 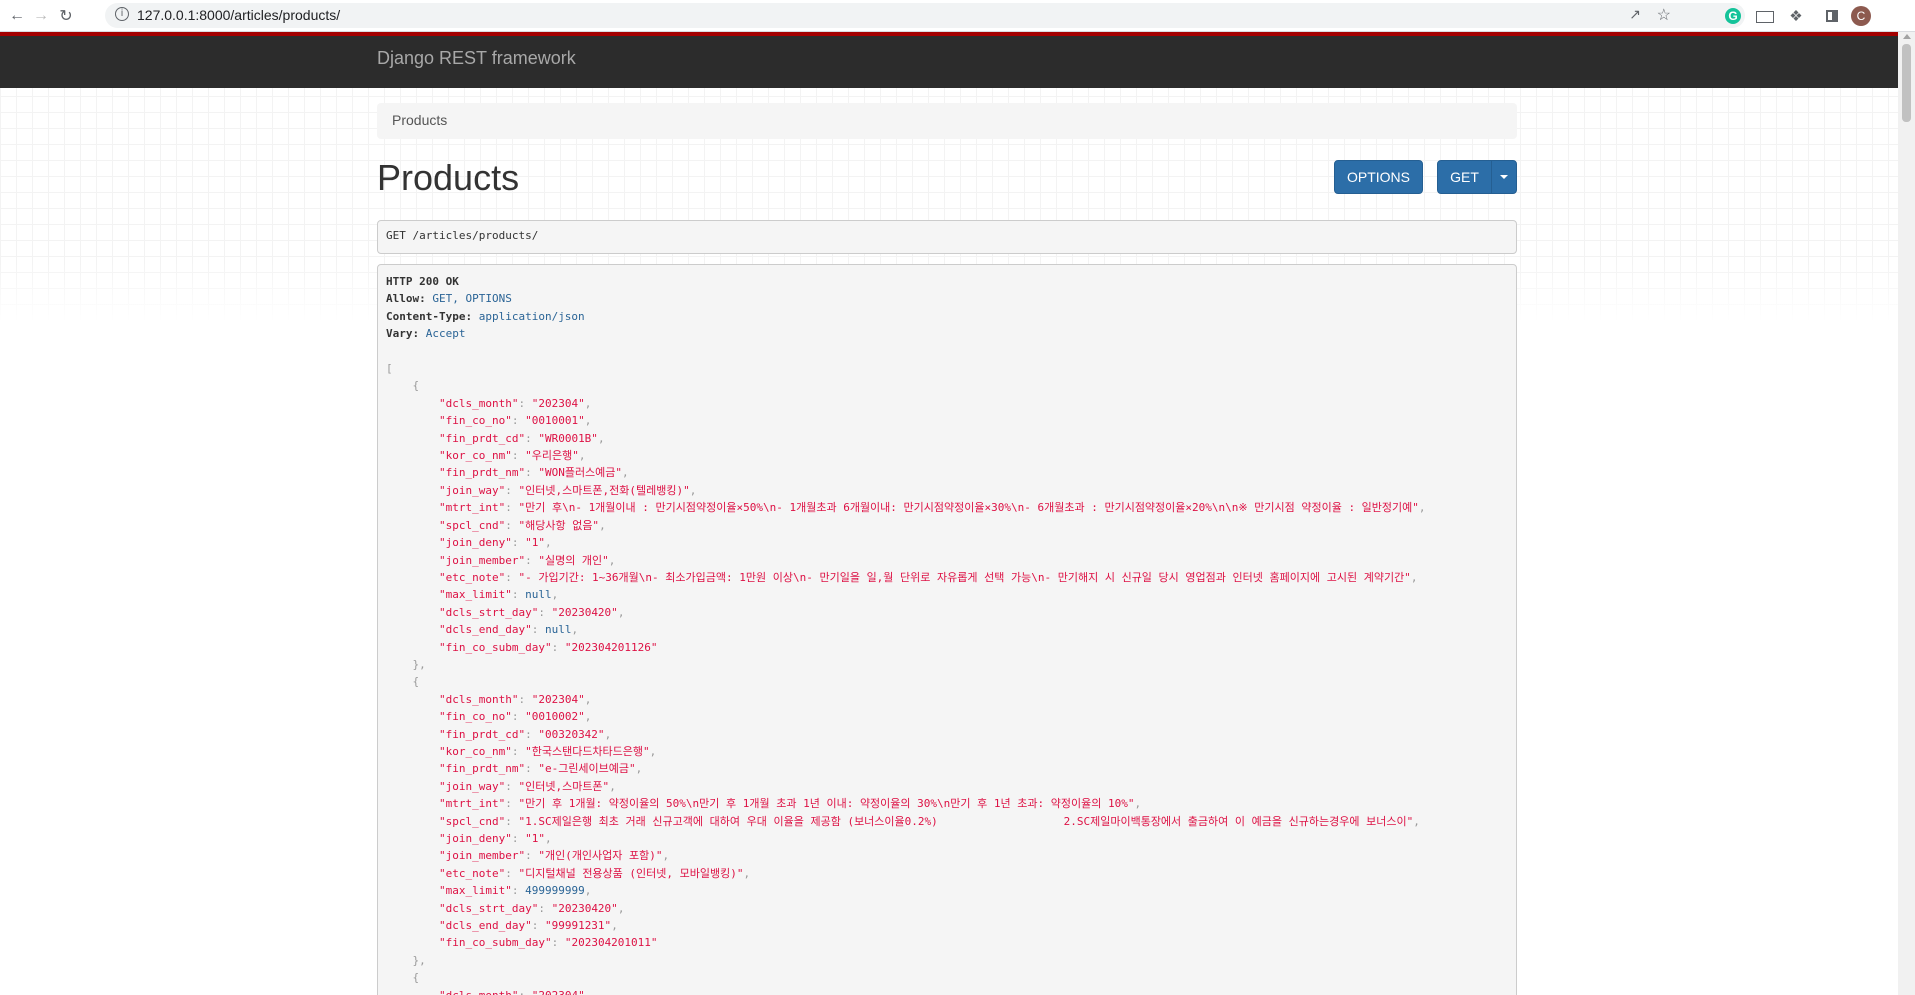 I want to click on json-value: "우리은행", so click(x=552, y=456).